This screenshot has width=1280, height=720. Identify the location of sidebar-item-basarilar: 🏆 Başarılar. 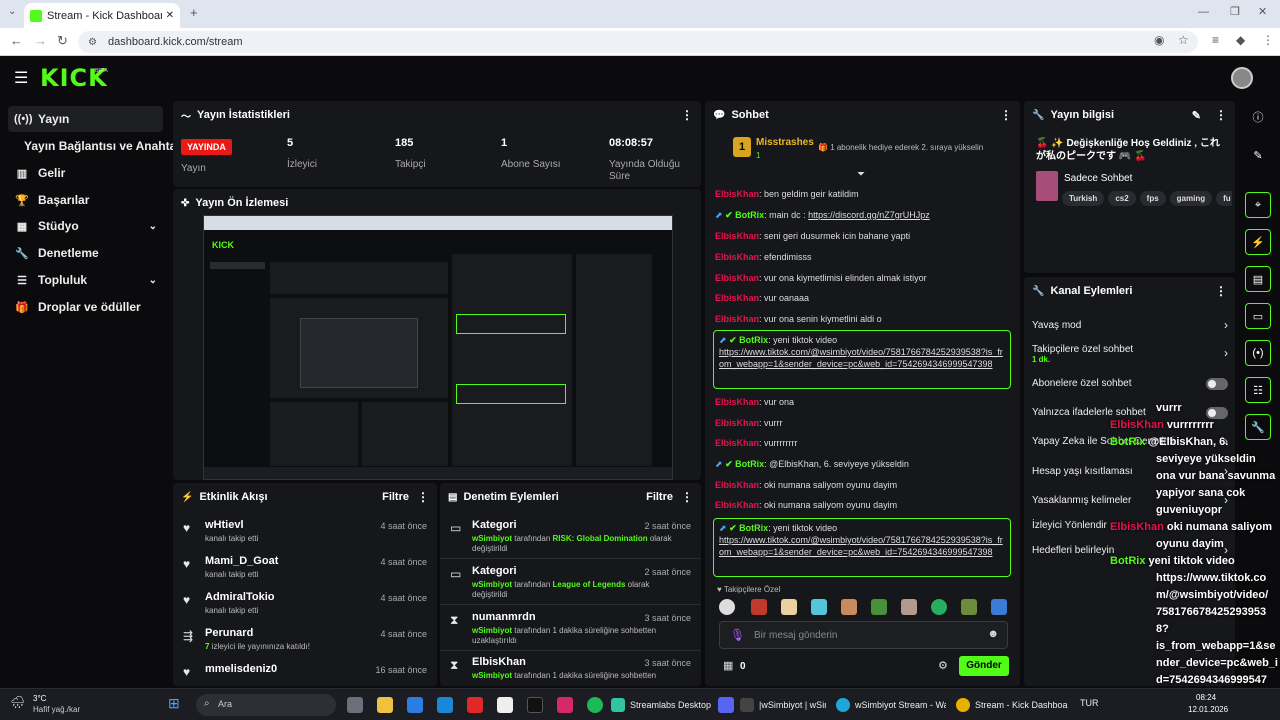
(85, 200).